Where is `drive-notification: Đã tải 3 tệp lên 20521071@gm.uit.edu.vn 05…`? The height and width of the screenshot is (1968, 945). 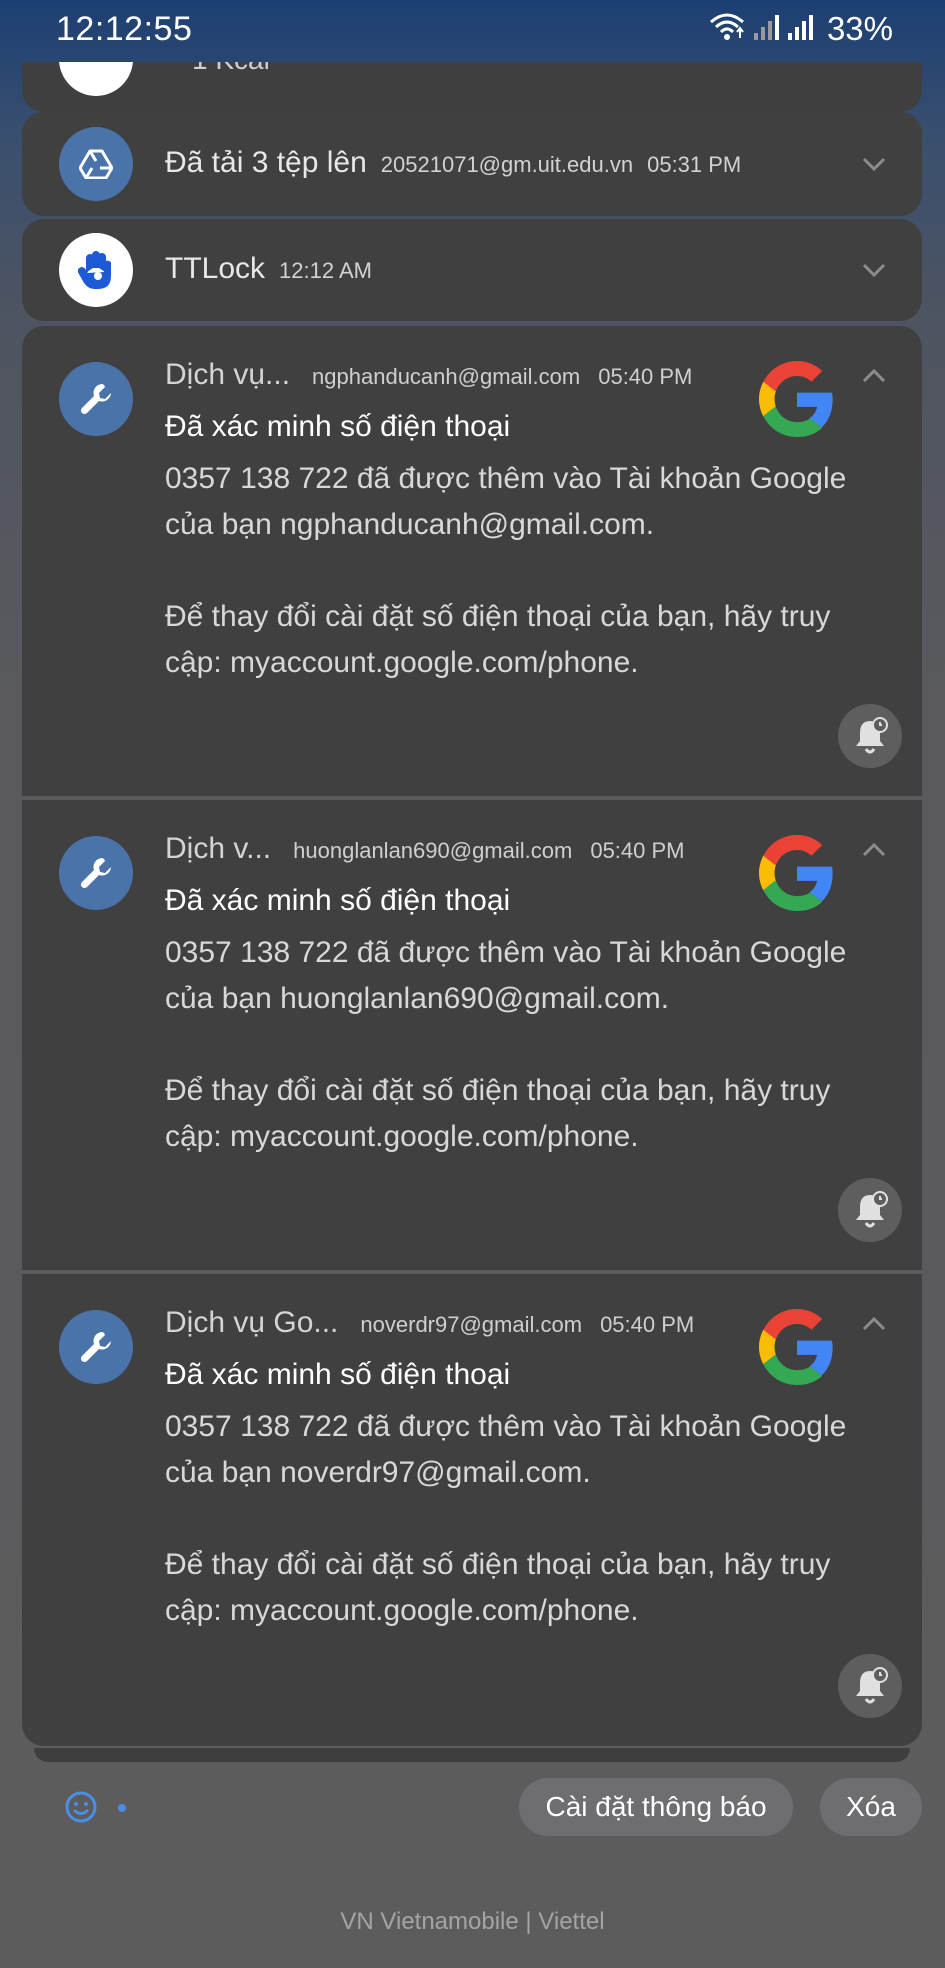 drive-notification: Đã tải 3 tệp lên 20521071@gm.uit.edu.vn 05… is located at coordinates (472, 164).